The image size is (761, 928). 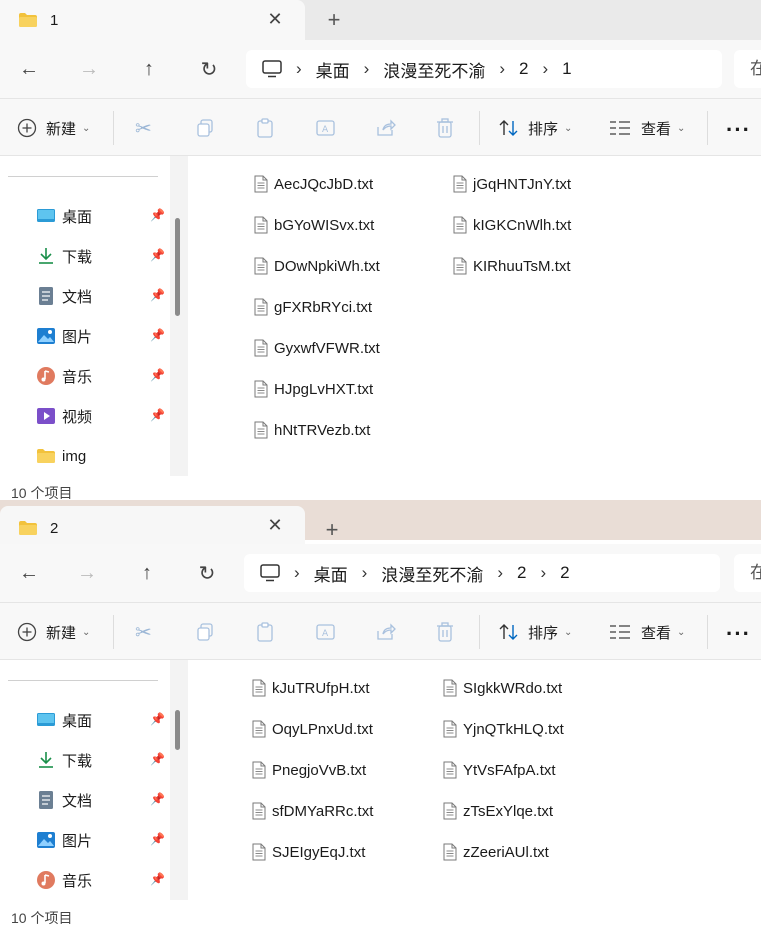 I want to click on file-item: HJpgLvHXT.txt, so click(x=313, y=389).